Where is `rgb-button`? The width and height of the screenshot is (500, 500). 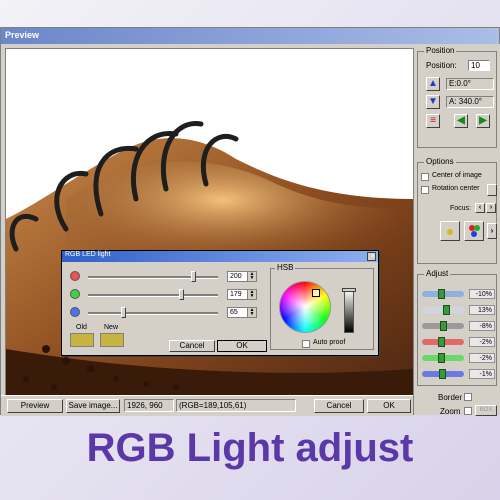
rgb-button is located at coordinates (474, 231).